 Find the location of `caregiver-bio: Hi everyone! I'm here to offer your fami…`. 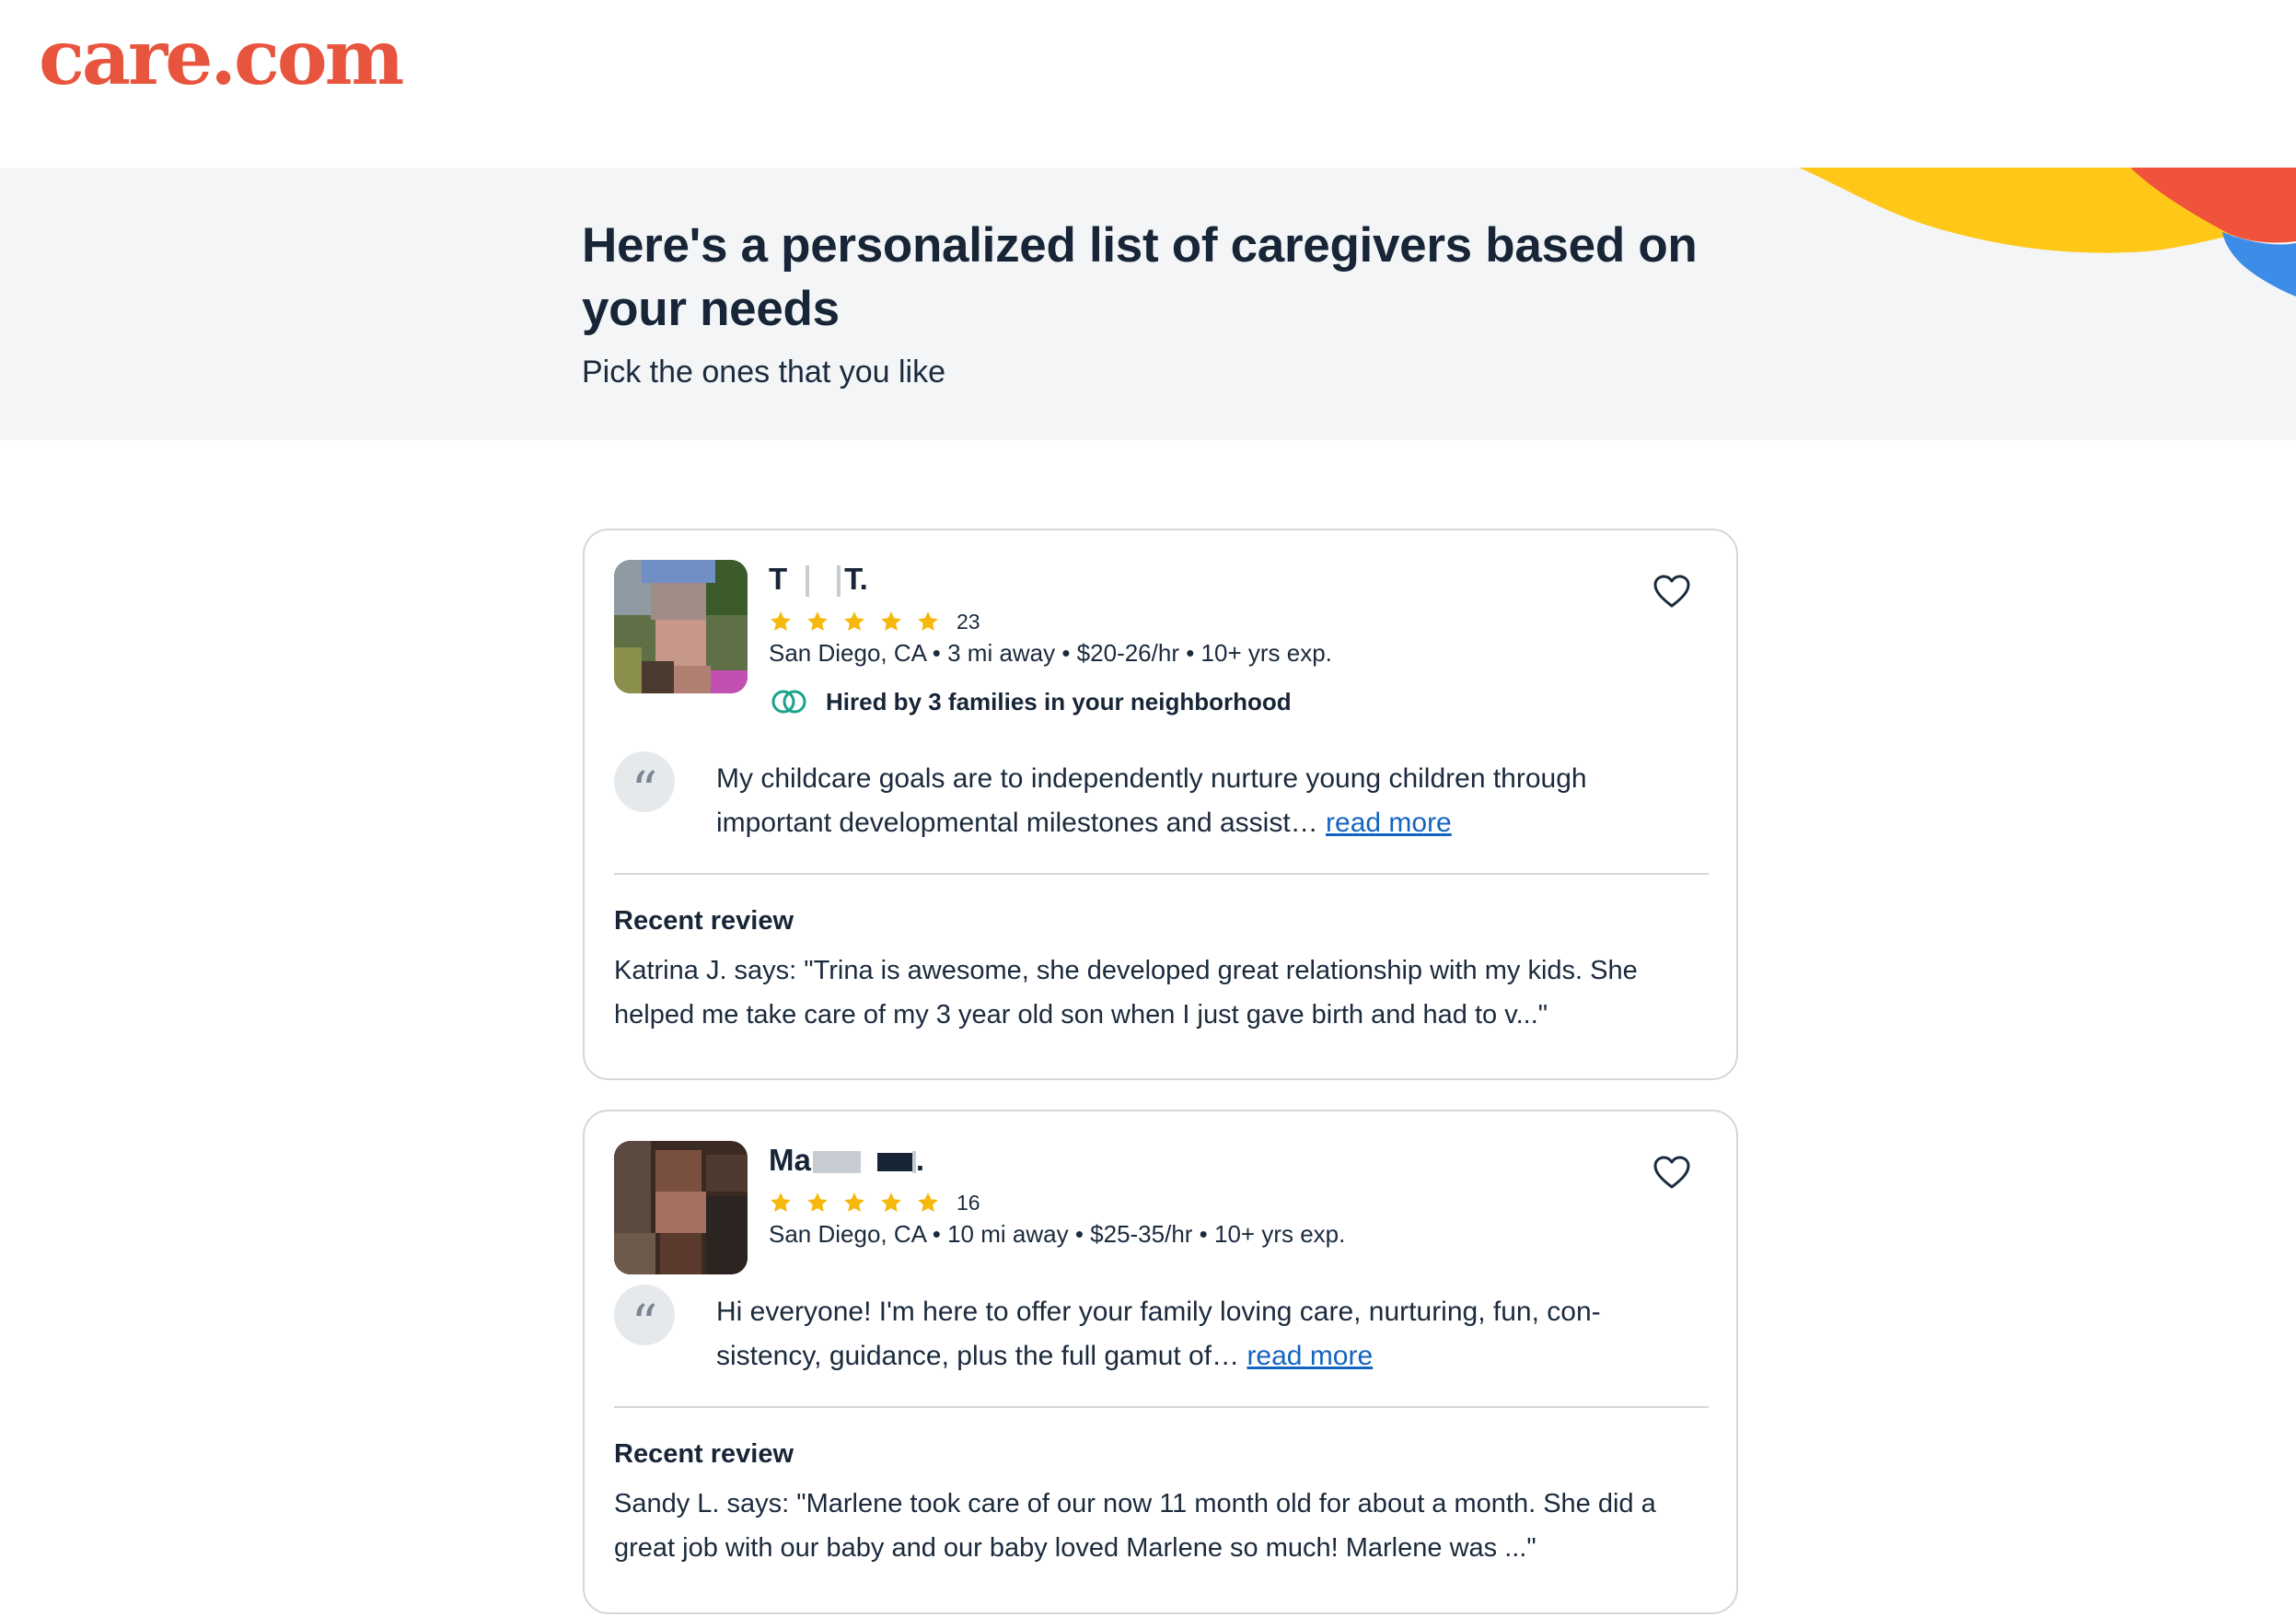

caregiver-bio: Hi everyone! I'm here to offer your fami… is located at coordinates (1158, 1334).